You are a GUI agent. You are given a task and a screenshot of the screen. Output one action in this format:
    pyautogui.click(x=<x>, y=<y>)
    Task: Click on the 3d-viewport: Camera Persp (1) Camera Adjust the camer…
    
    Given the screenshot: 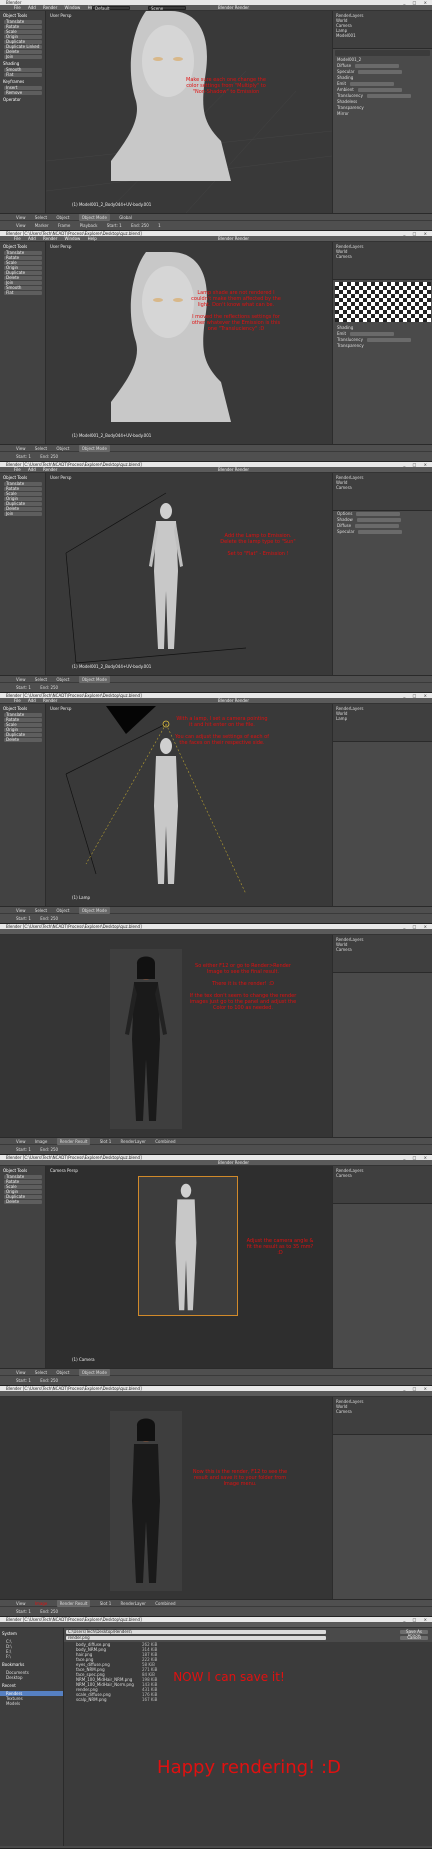 What is the action you would take?
    pyautogui.click(x=189, y=1267)
    